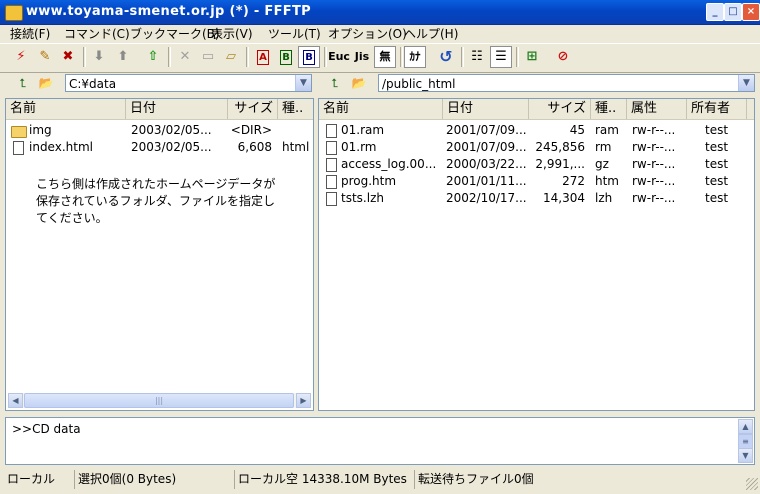  Describe the element at coordinates (566, 83) in the screenshot. I see `remote-path-combo: /public_html ▼` at that location.